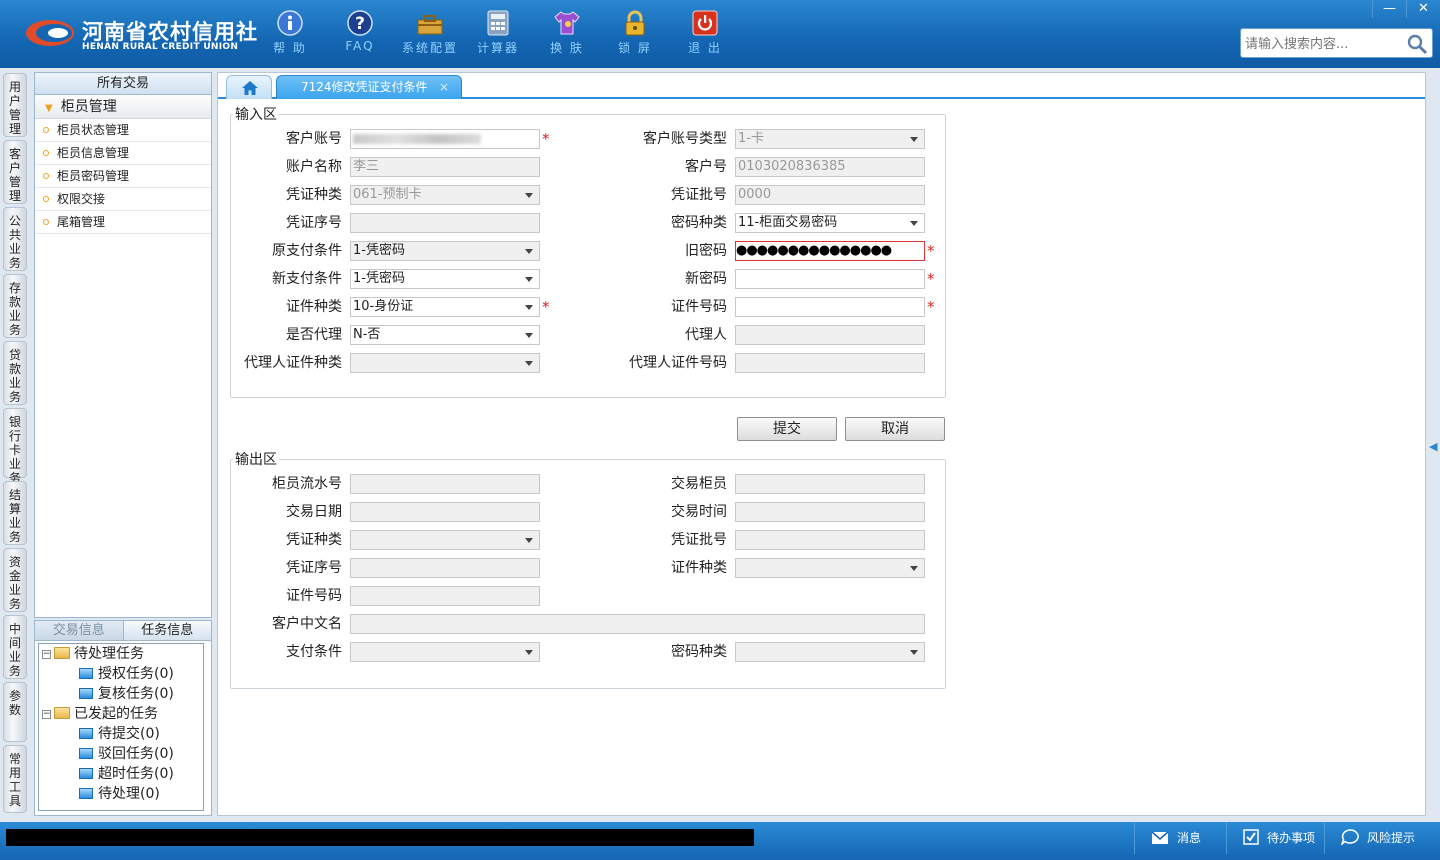 The image size is (1440, 860). I want to click on vtab-loan-business: 贷款业务, so click(15, 373).